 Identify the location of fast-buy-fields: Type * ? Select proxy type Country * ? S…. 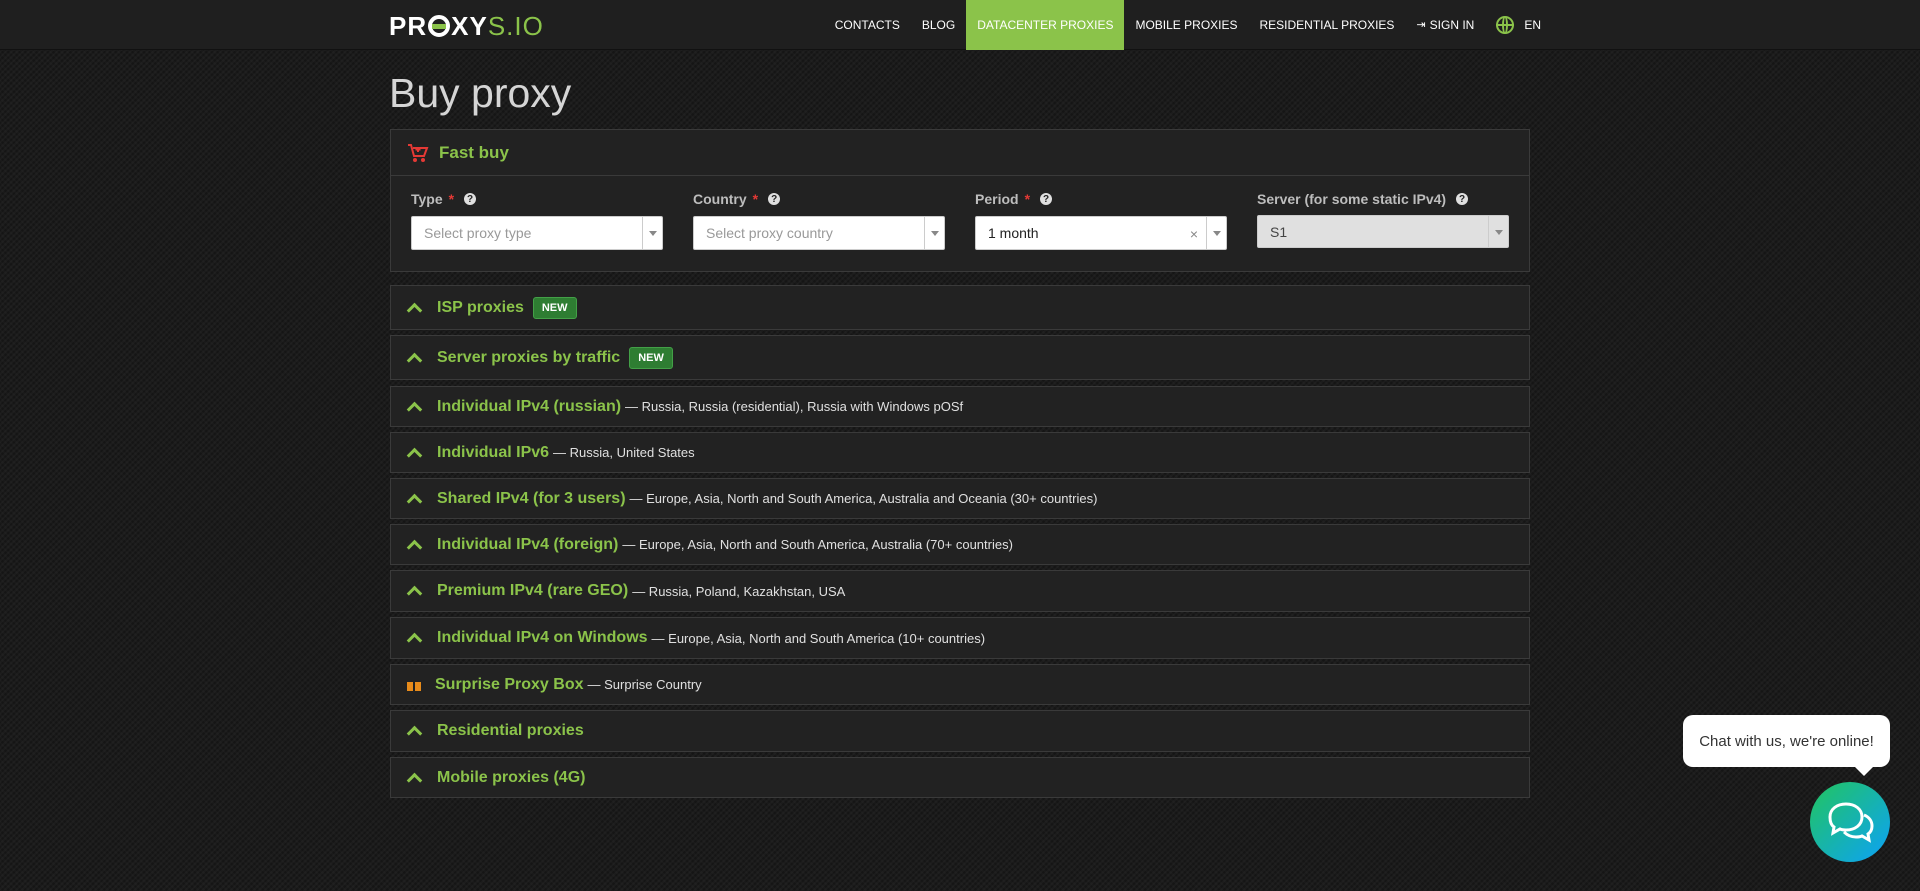
(960, 213).